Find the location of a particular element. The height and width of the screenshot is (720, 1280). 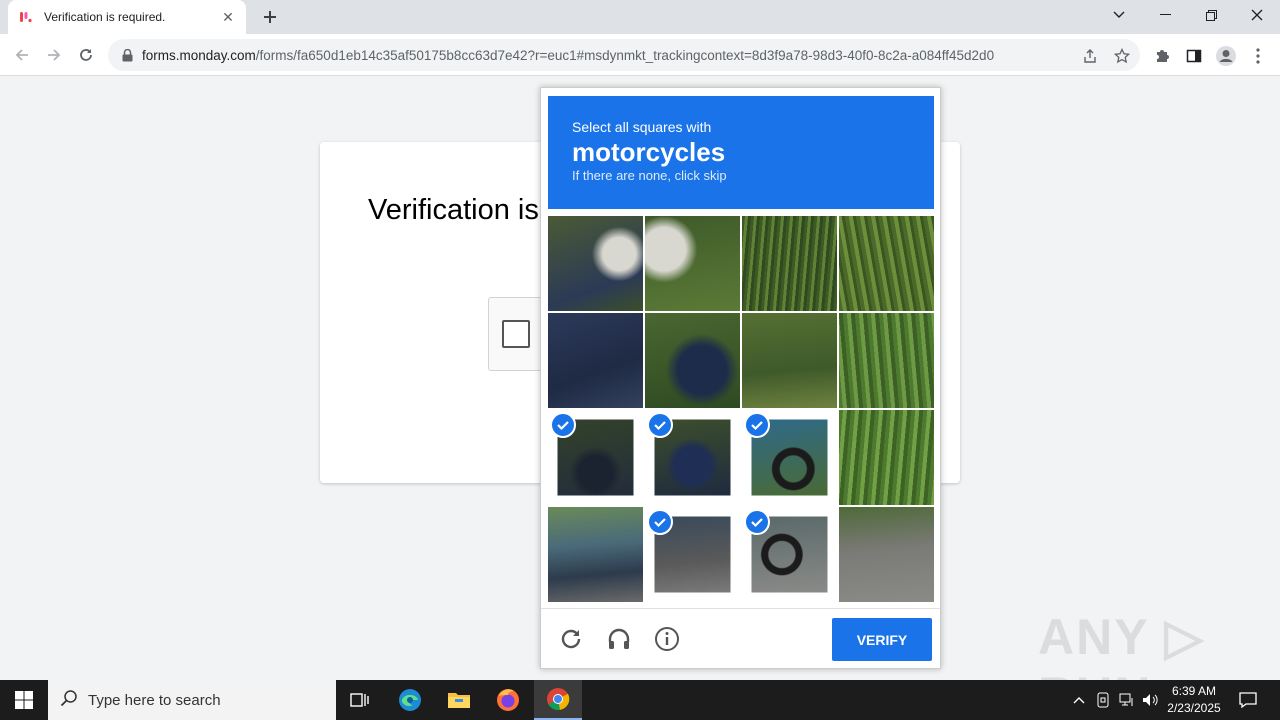

challenge-footer: VERIFY is located at coordinates (740, 638).